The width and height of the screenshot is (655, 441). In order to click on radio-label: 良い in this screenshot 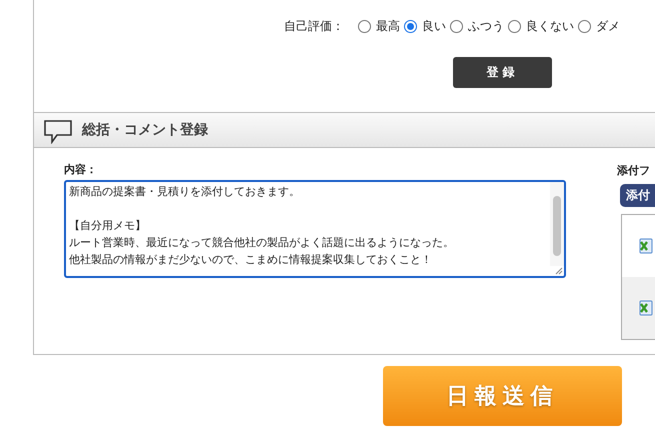, I will do `click(434, 26)`.